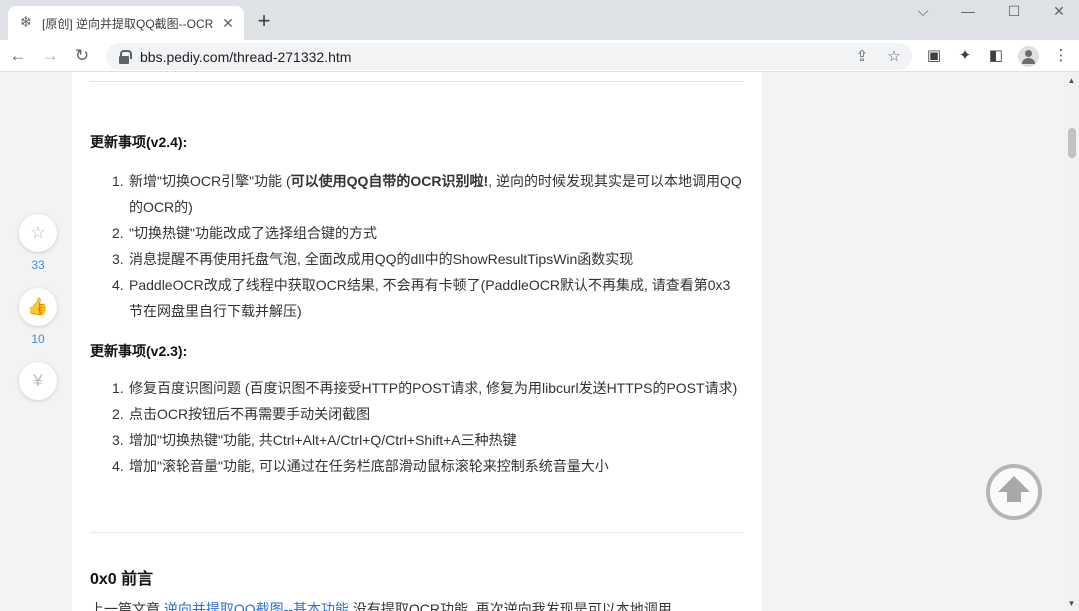 The height and width of the screenshot is (611, 1079). Describe the element at coordinates (1071, 341) in the screenshot. I see `page-scrollbar: ▲ ▼` at that location.